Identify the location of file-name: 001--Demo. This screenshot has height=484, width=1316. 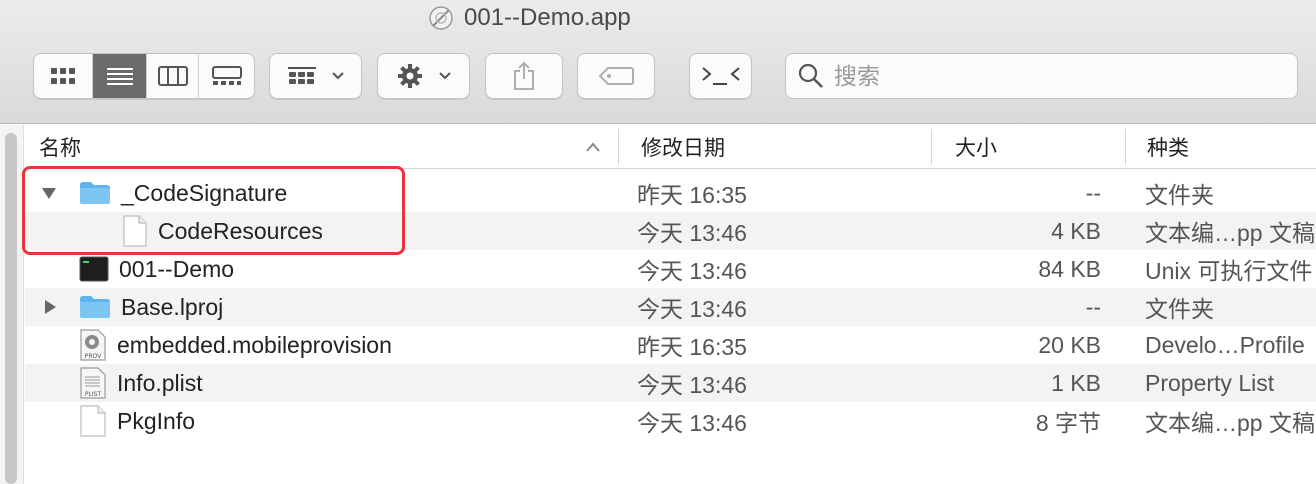
(177, 268).